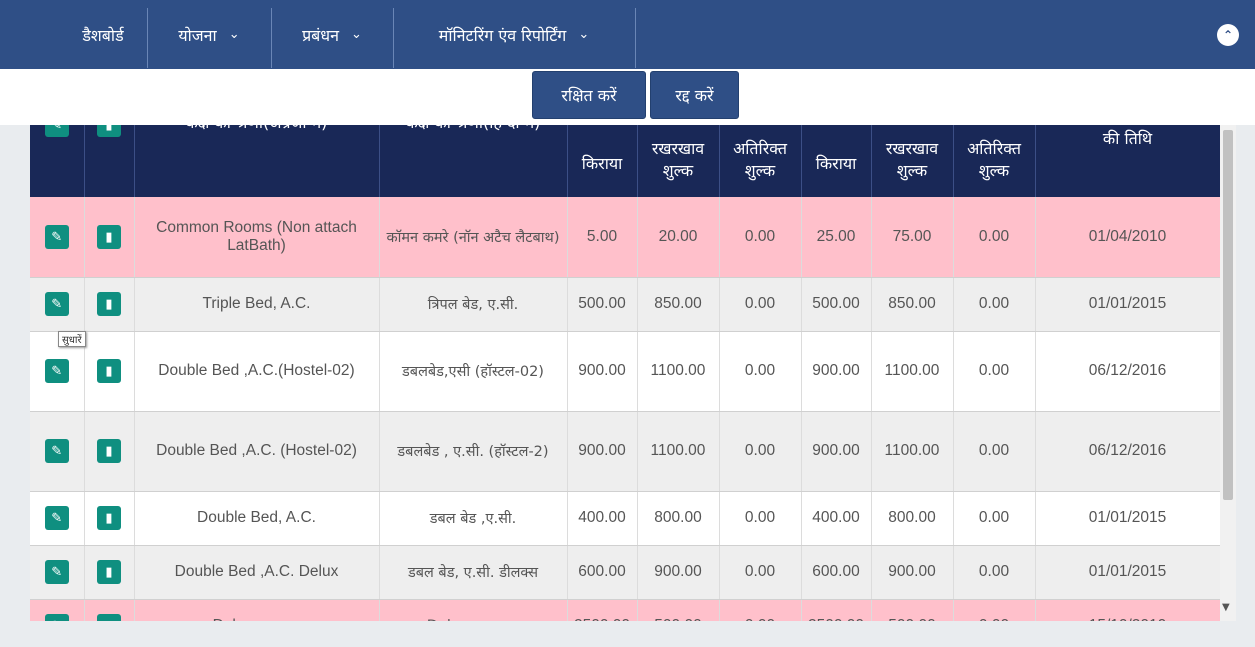  Describe the element at coordinates (257, 572) in the screenshot. I see `cell-name-en: Double Bed ,A.C. Delux` at that location.